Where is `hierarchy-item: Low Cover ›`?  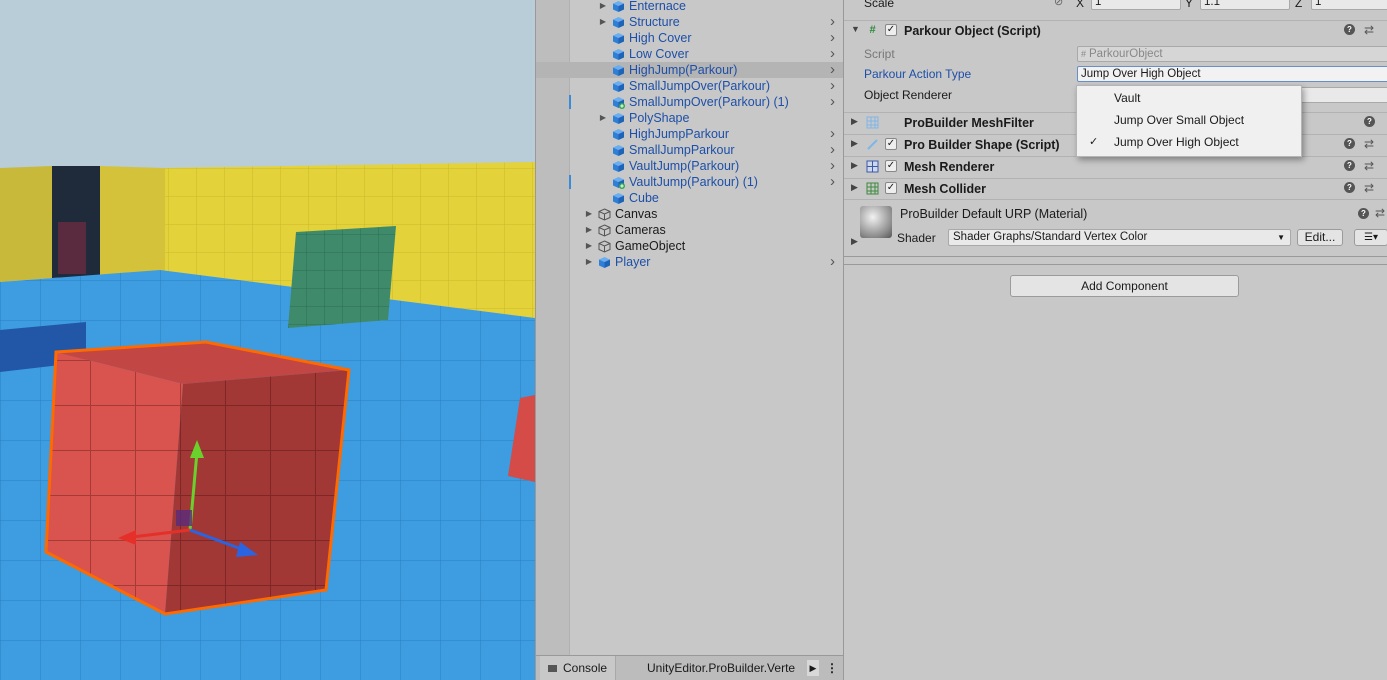 hierarchy-item: Low Cover › is located at coordinates (690, 54).